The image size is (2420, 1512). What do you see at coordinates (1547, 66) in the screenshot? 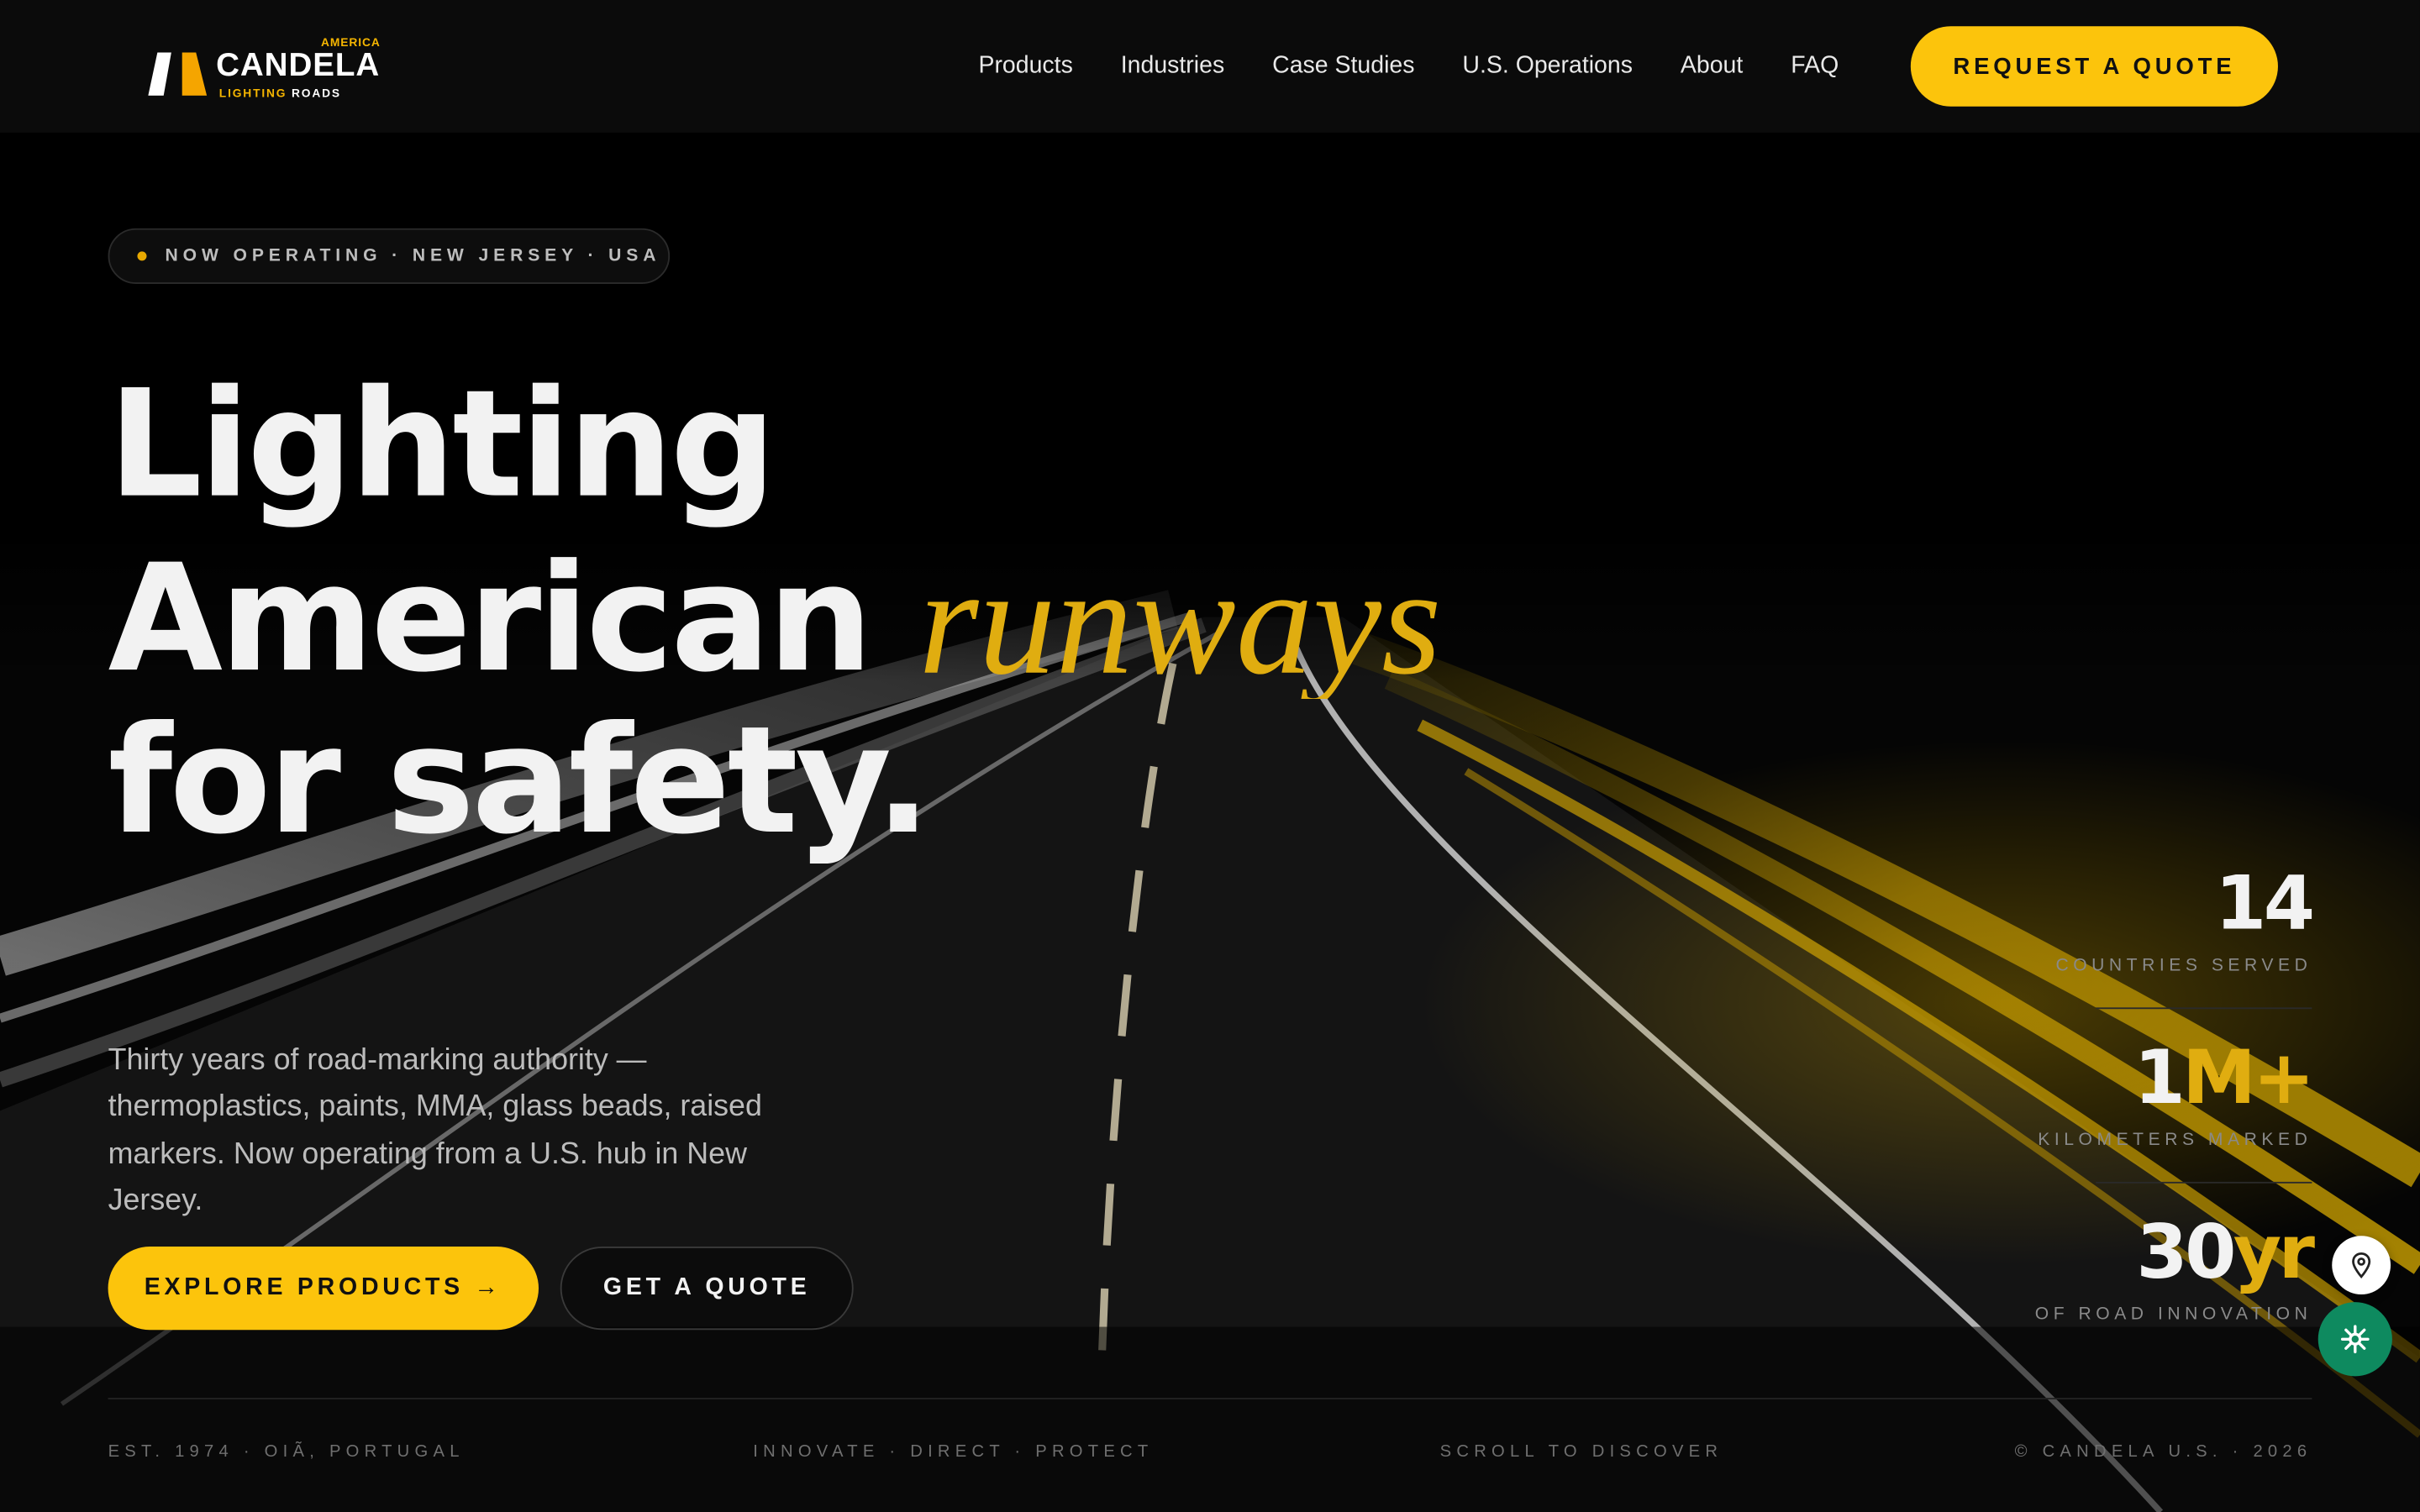
I see `nav-item-us-operations: U.S. Operations` at bounding box center [1547, 66].